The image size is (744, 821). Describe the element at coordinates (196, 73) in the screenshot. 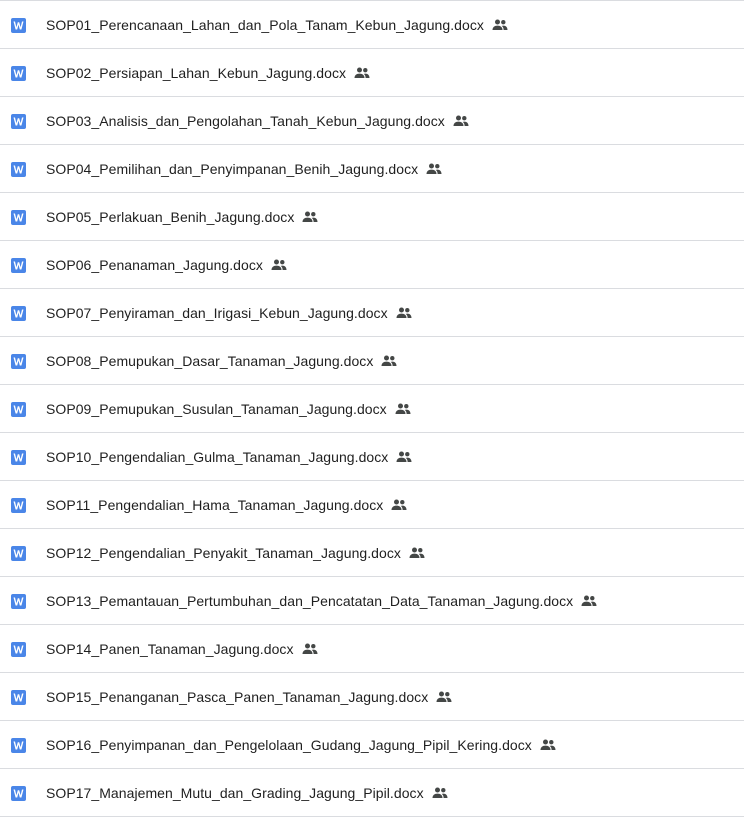

I see `file-name: SOP02_Persiapan_Lahan_Kebun_Jagung.docx` at that location.